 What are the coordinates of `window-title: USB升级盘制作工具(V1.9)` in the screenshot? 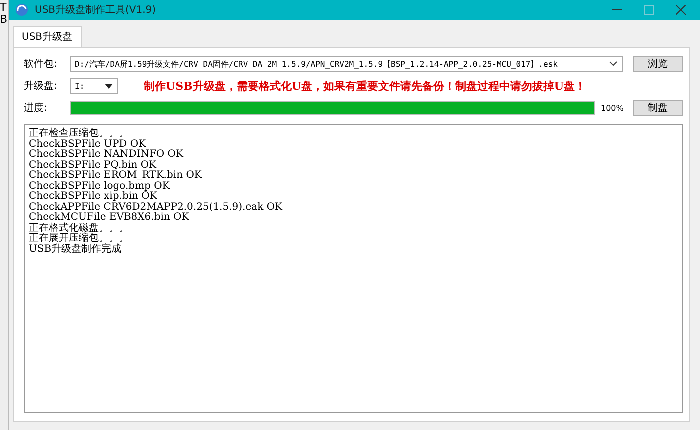 It's located at (95, 10).